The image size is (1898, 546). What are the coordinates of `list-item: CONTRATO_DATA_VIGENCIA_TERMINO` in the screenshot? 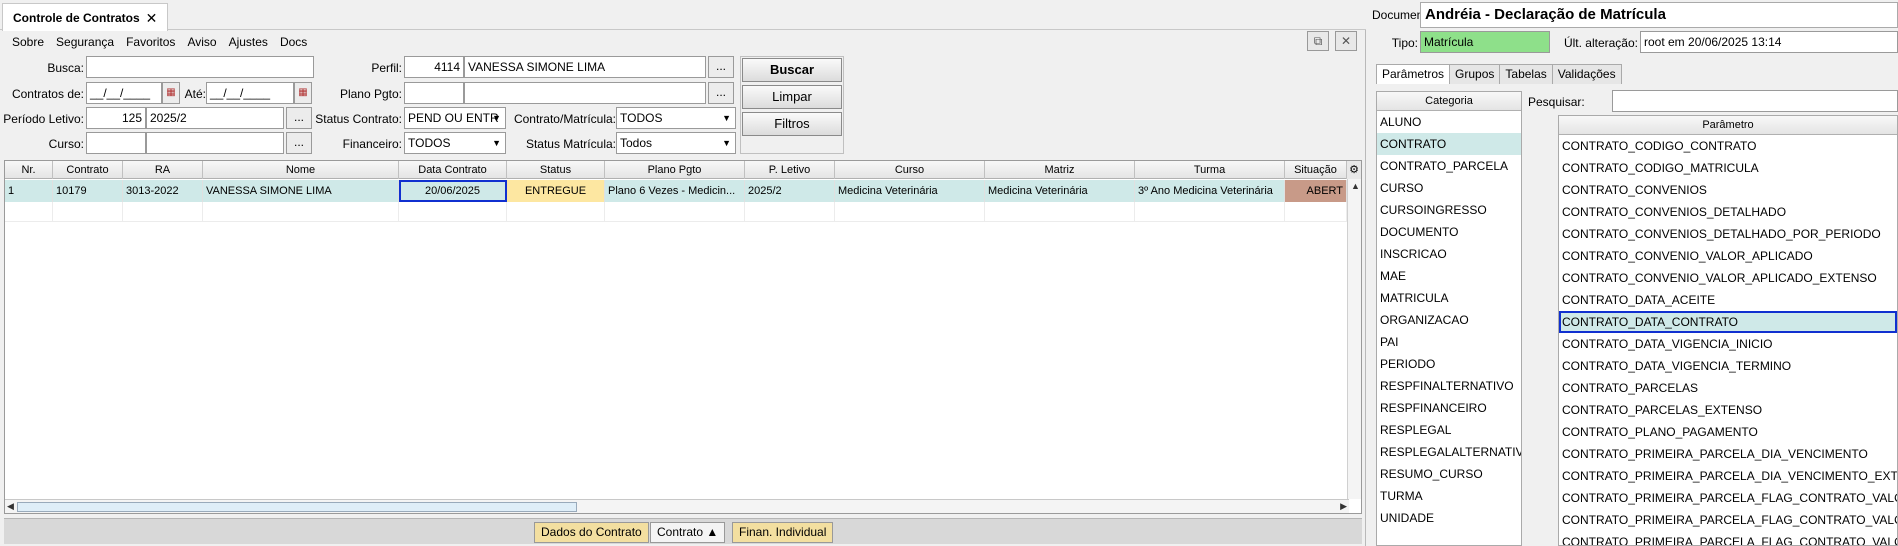 It's located at (1728, 366).